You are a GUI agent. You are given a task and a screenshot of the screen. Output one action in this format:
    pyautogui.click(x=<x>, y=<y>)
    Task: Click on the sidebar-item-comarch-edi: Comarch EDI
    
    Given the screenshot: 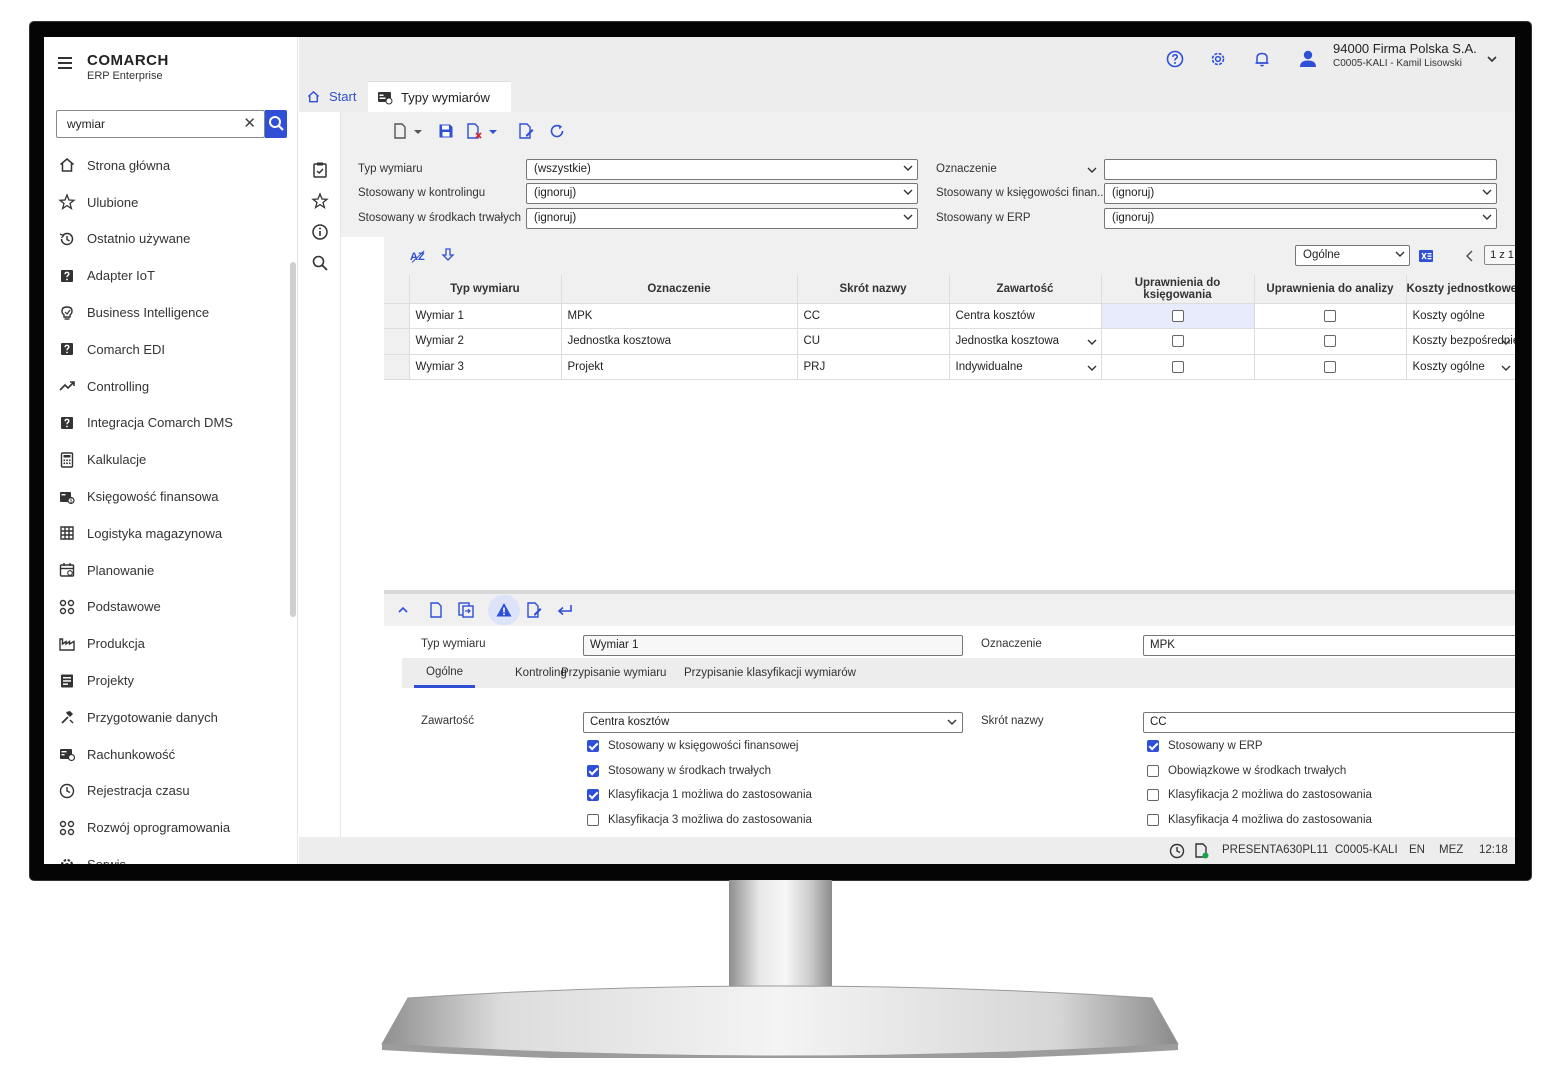 What is the action you would take?
    pyautogui.click(x=166, y=349)
    